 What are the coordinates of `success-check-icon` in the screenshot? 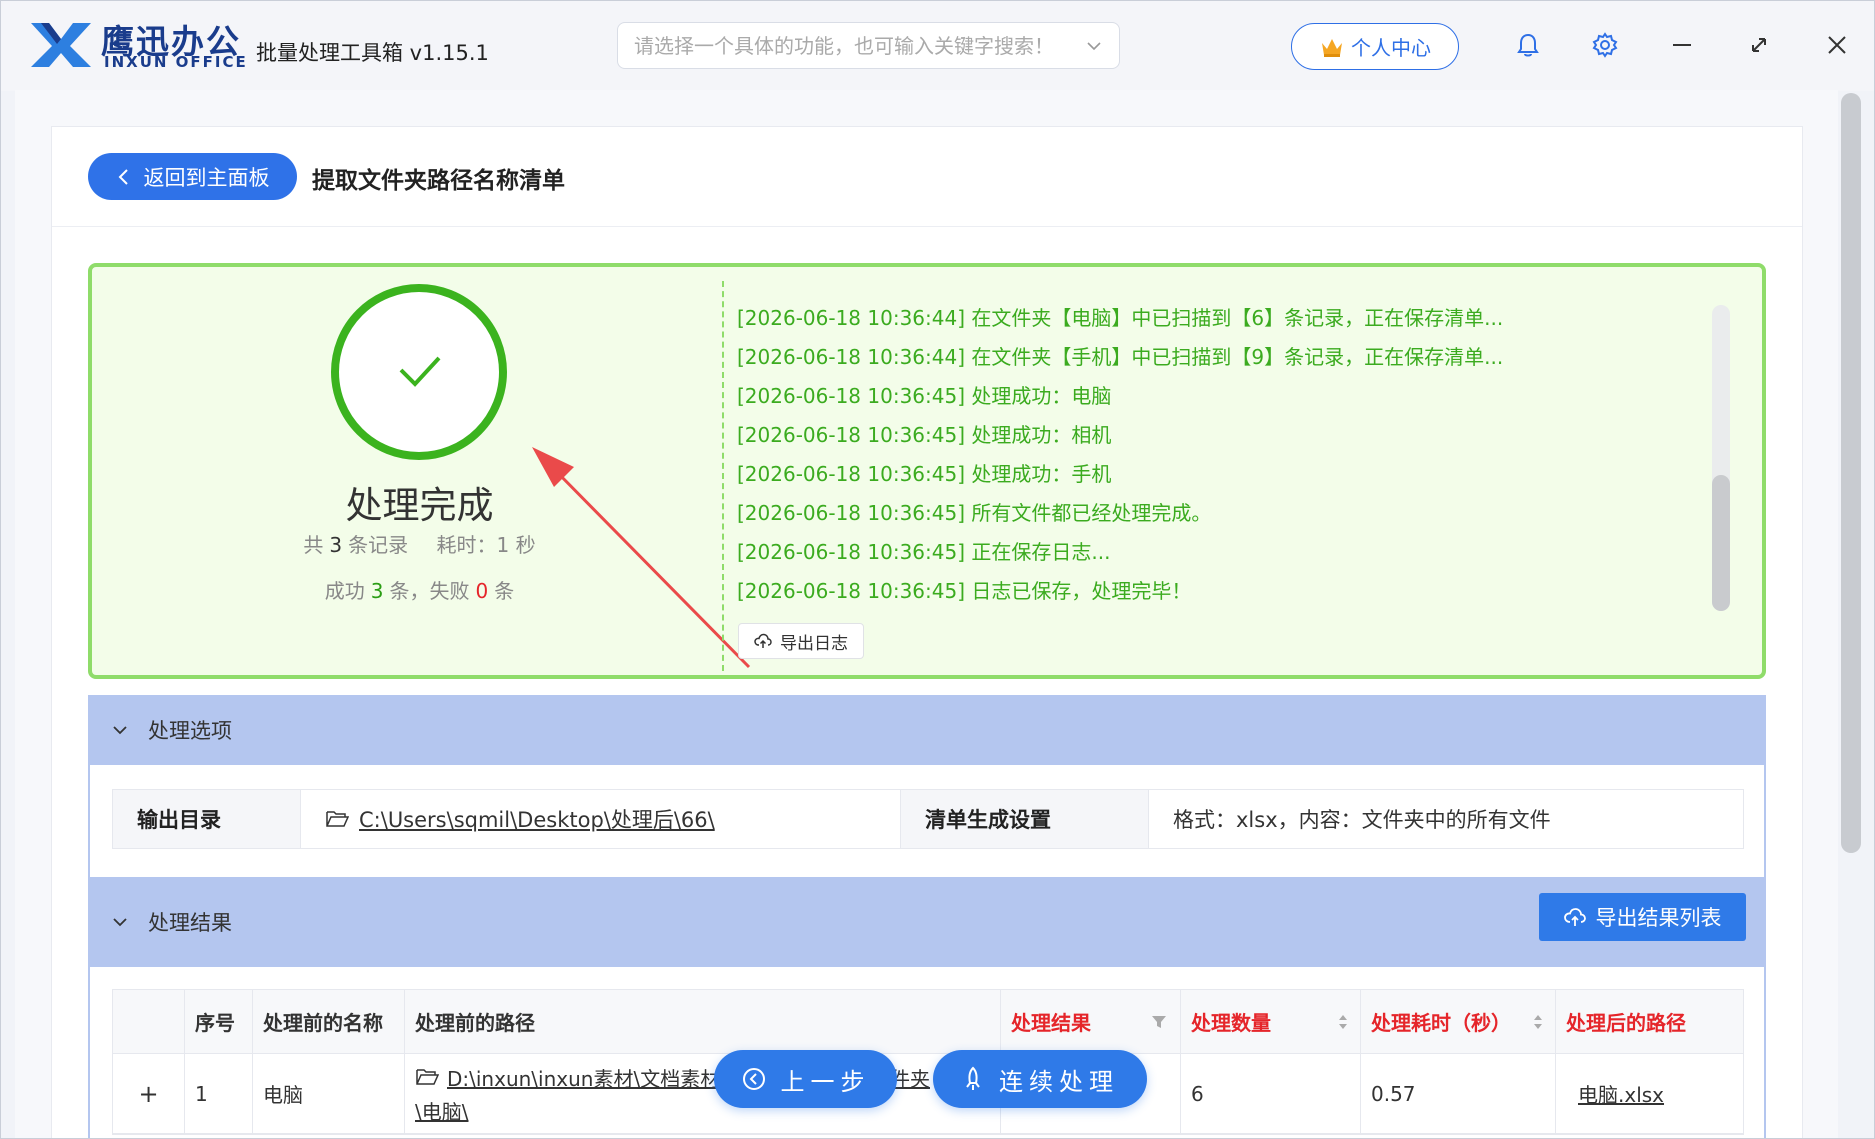 It's located at (419, 372).